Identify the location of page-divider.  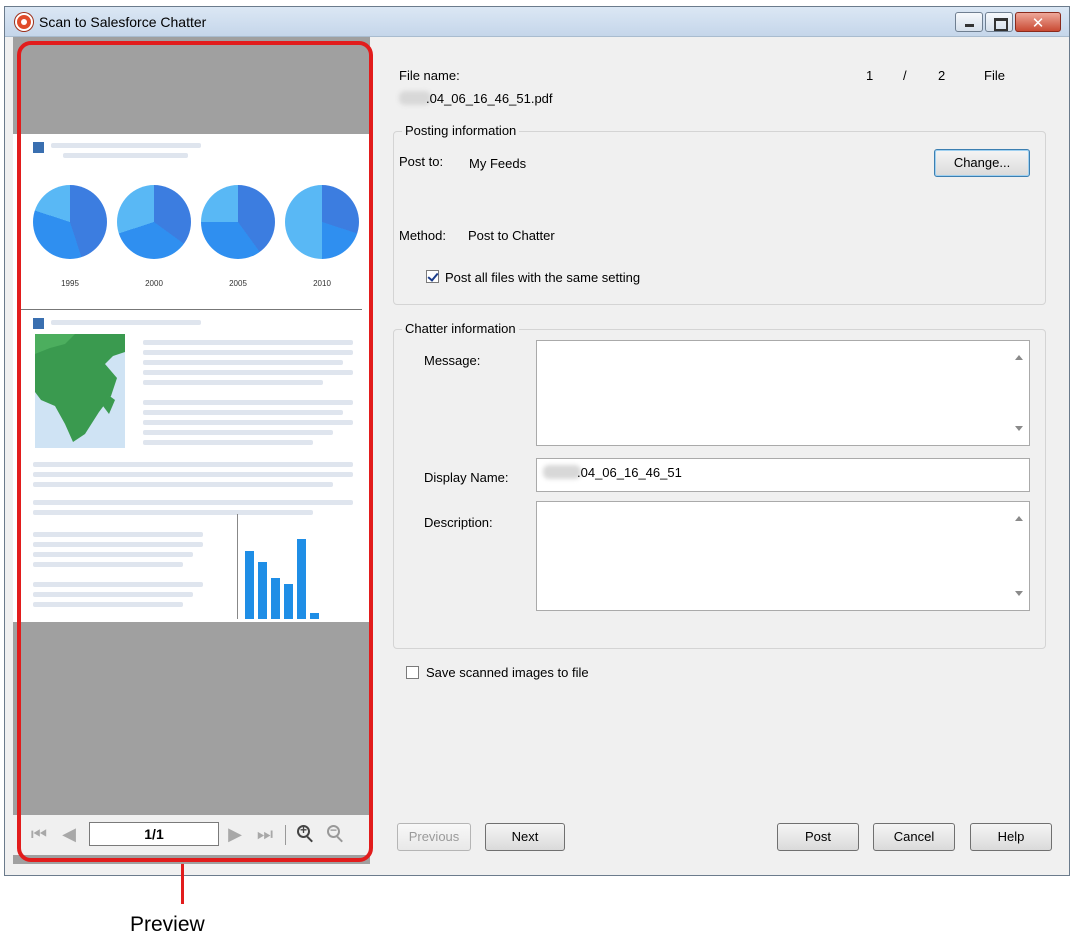
(191, 309).